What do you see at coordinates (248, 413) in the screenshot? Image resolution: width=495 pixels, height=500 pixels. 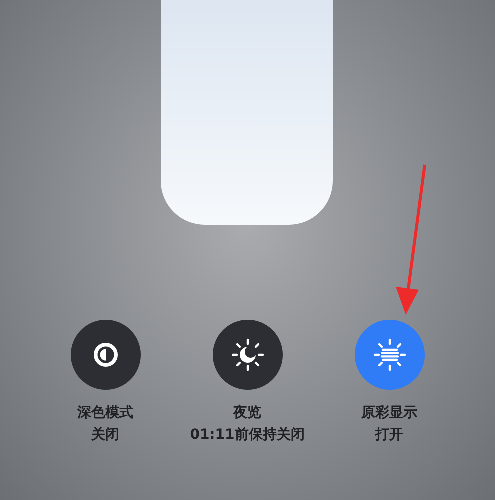 I see `toggle-label: 夜览` at bounding box center [248, 413].